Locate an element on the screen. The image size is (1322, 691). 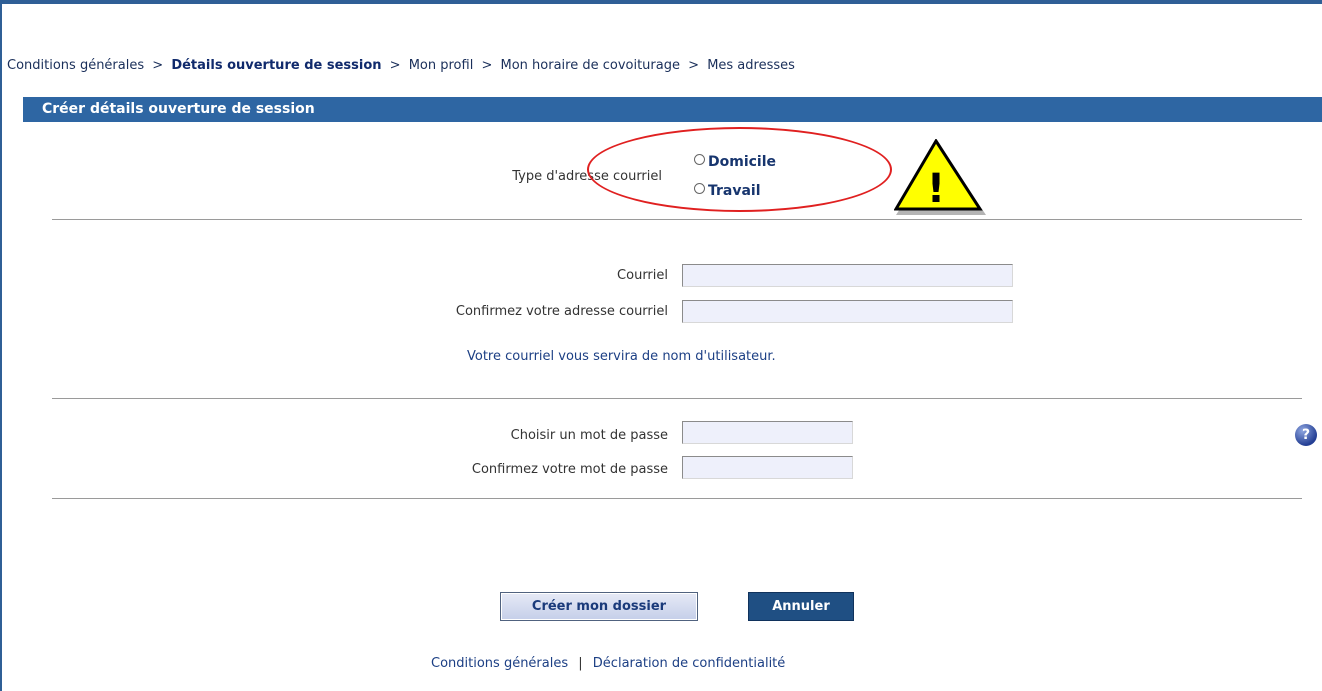
warning-glyph: ! is located at coordinates (936, 189).